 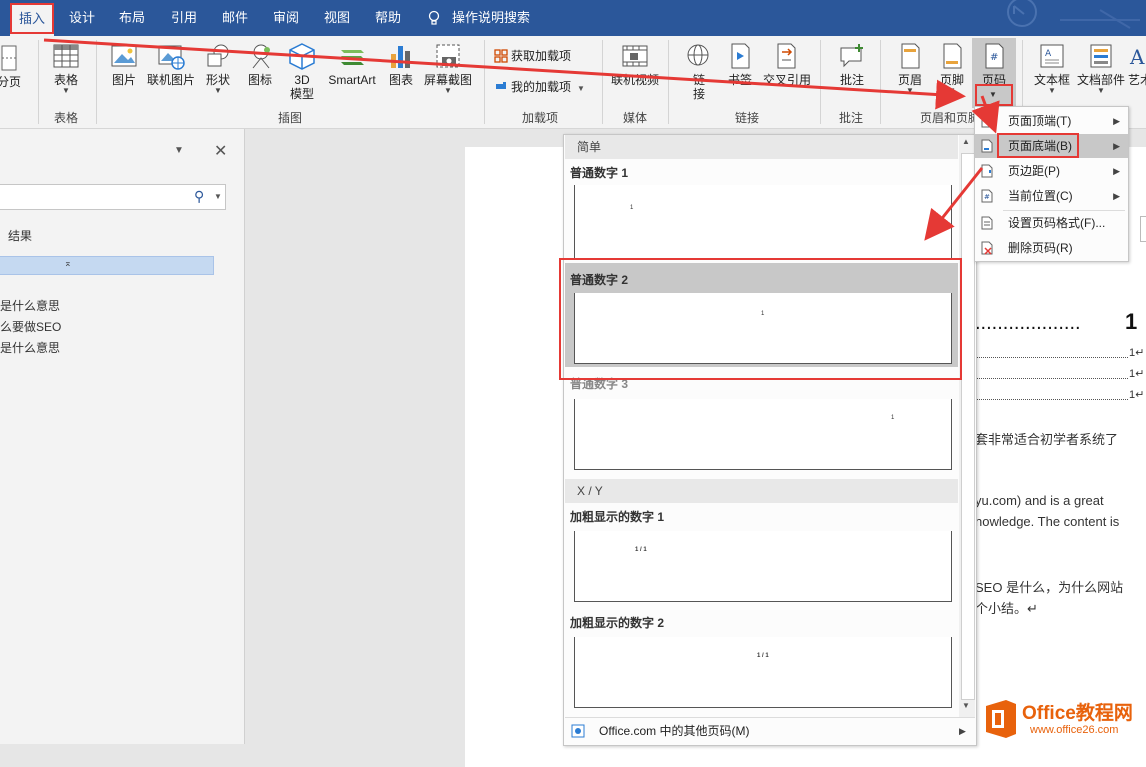 What do you see at coordinates (302, 71) in the screenshot?
I see `3d-models-button: 3D 模型` at bounding box center [302, 71].